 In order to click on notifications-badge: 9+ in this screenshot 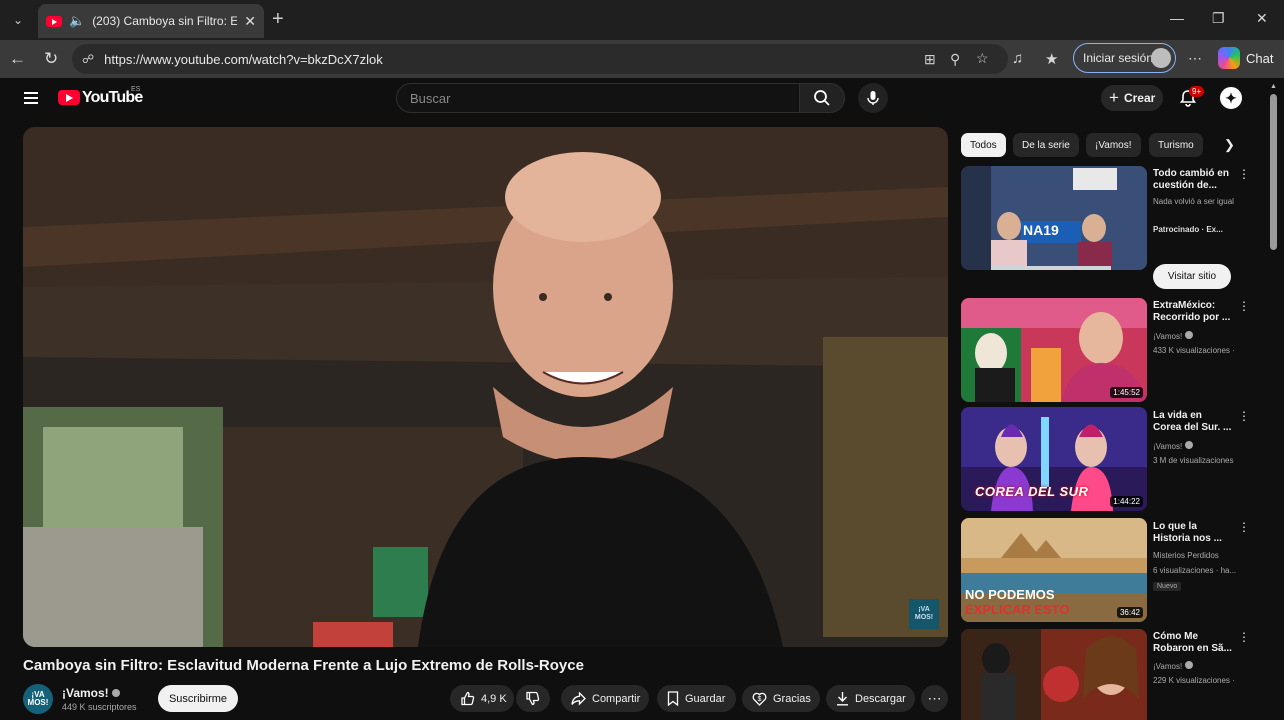, I will do `click(1197, 91)`.